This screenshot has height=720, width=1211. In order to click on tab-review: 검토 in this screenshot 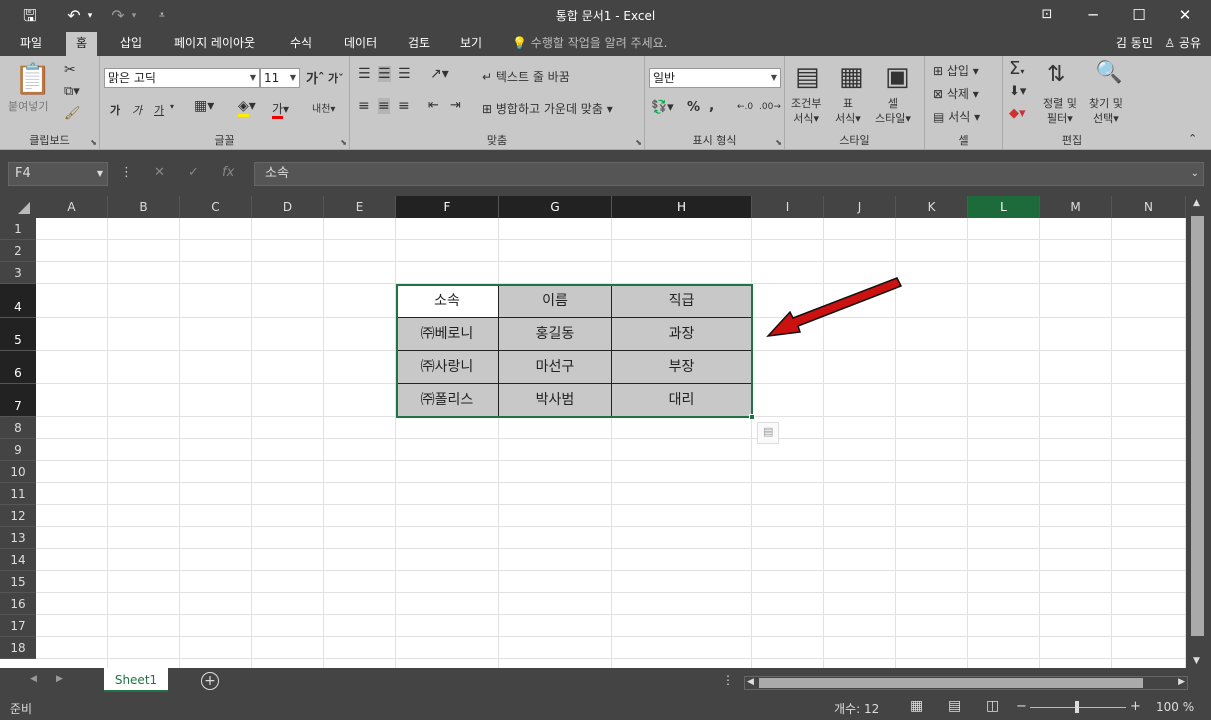, I will do `click(419, 44)`.